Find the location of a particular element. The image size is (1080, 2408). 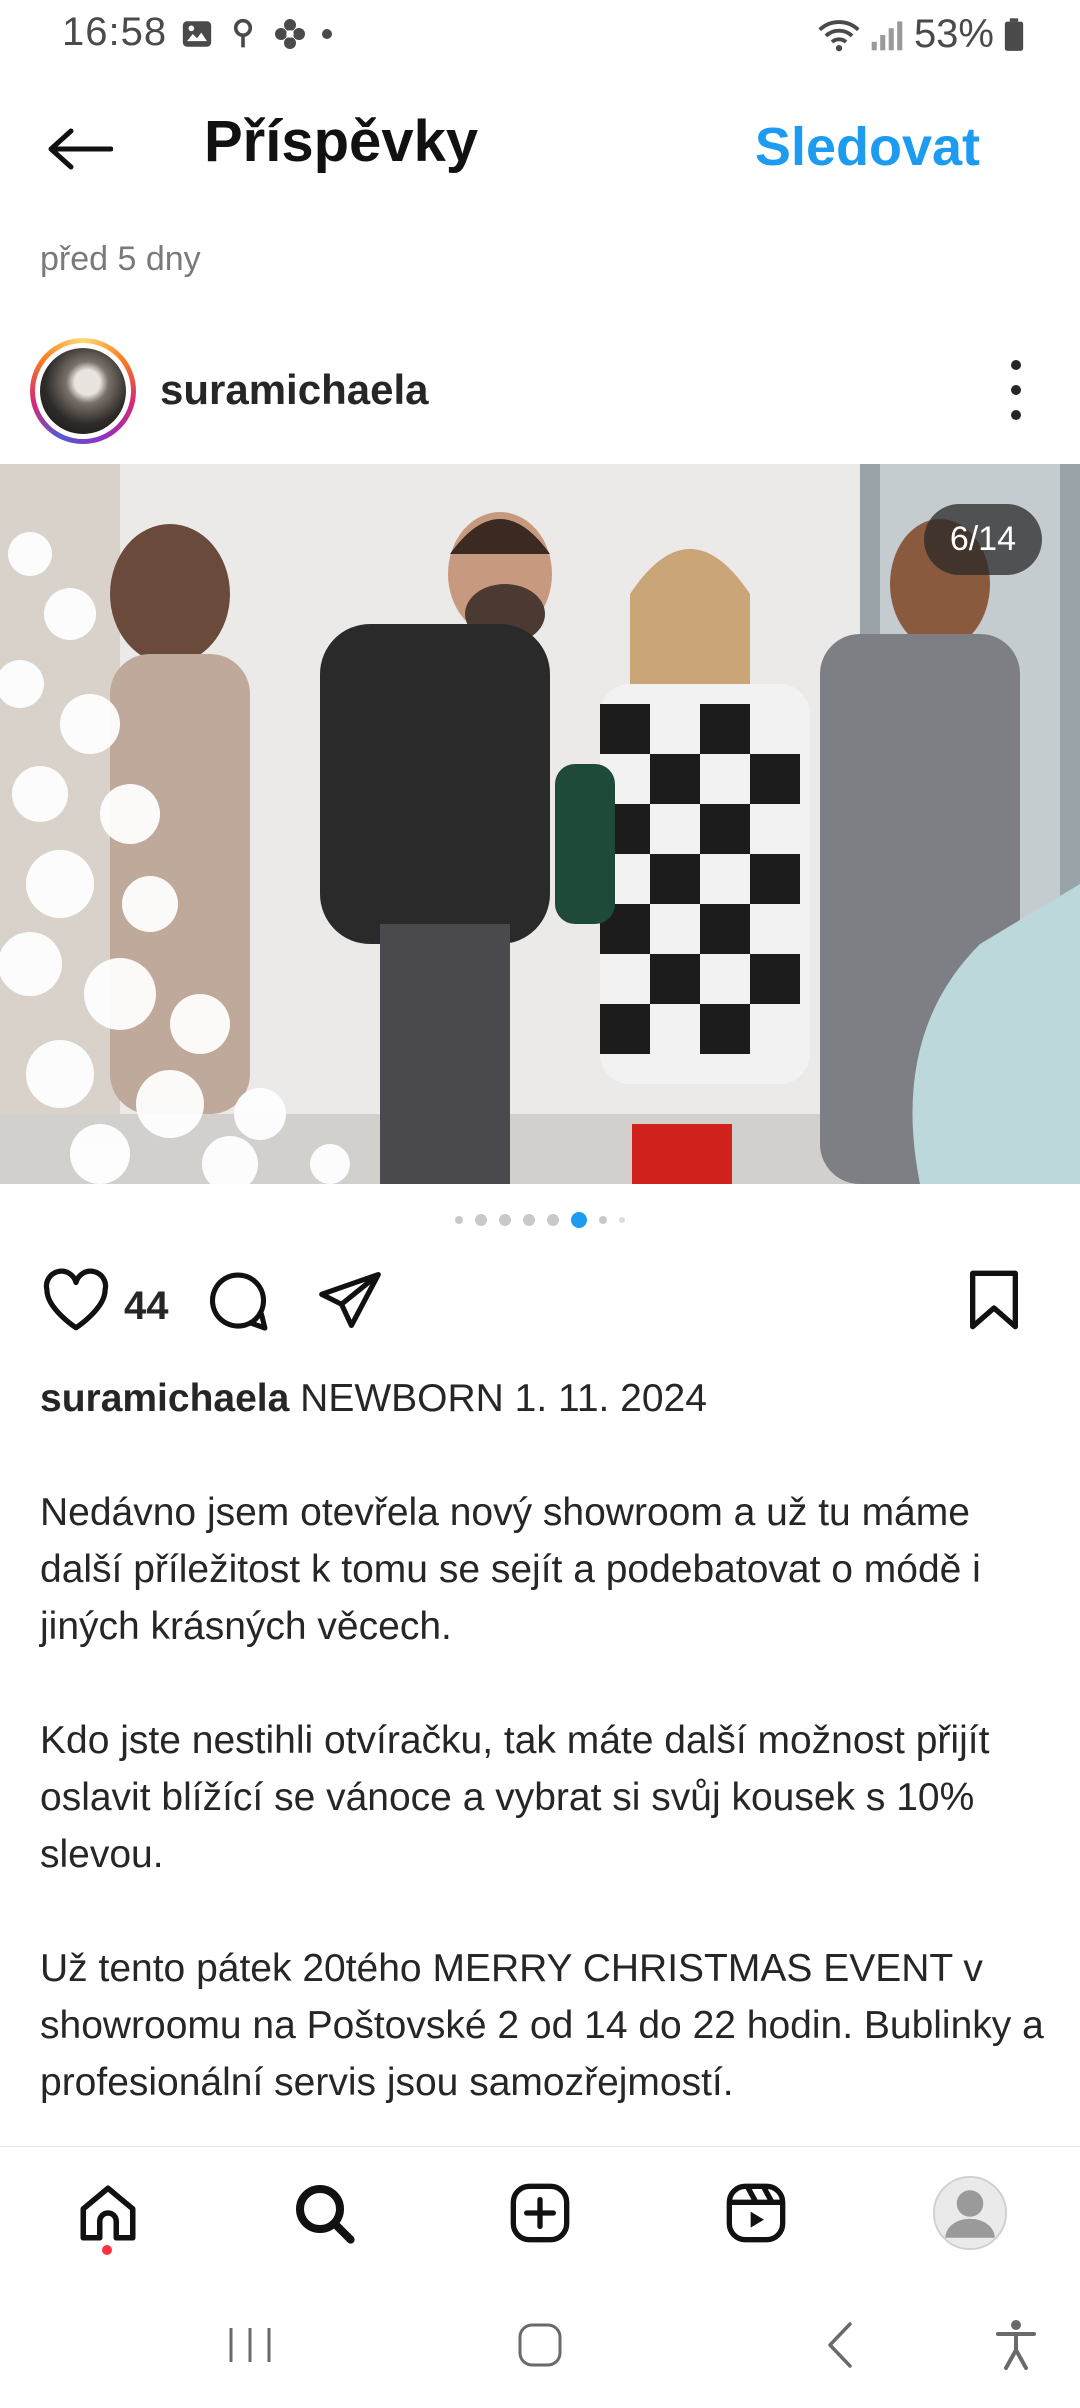

post-username: suramichaela is located at coordinates (294, 390).